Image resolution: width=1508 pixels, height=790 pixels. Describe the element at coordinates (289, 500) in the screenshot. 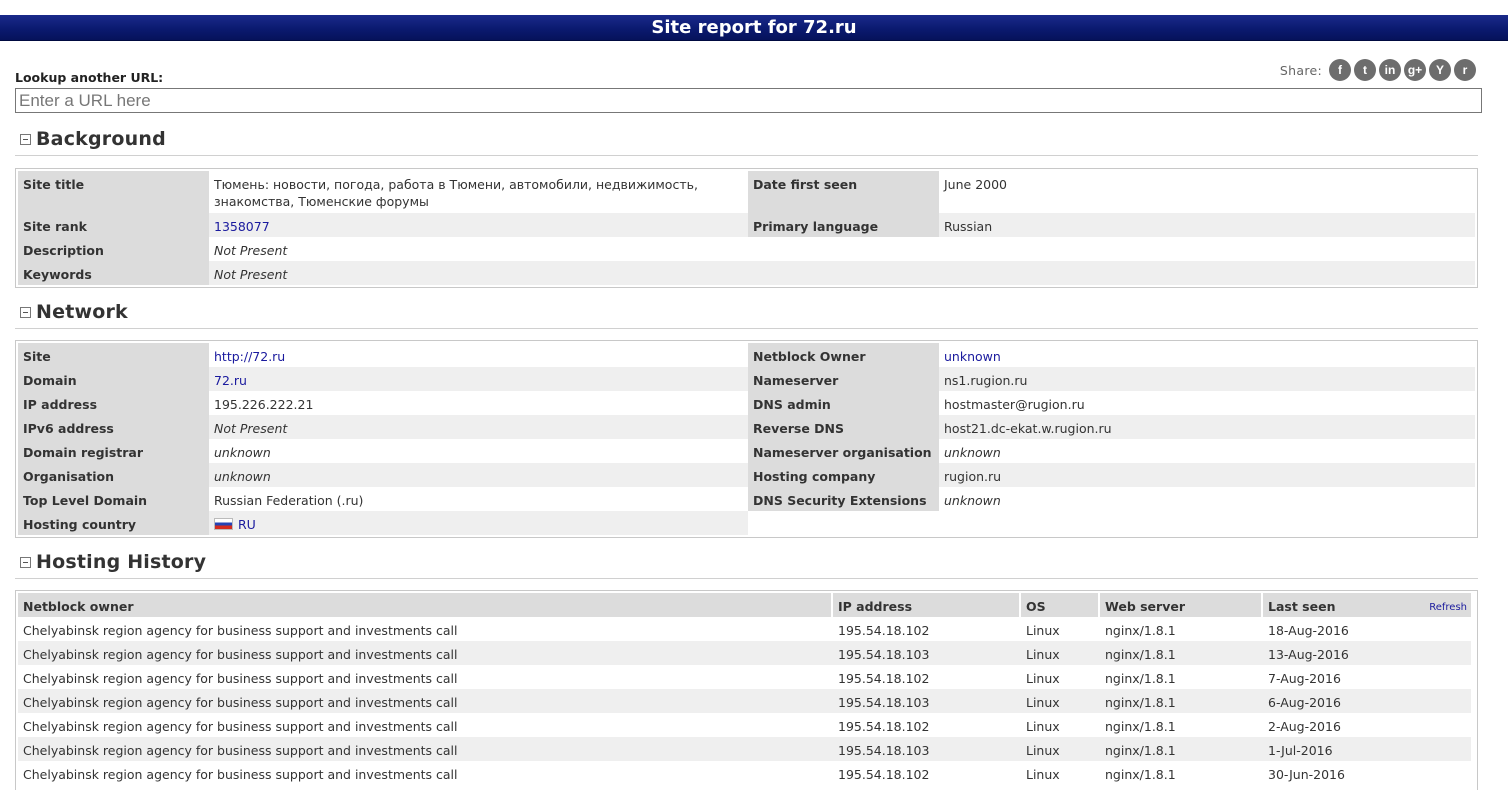

I see `top-level-domain-value: Russian Federation (.ru)` at that location.